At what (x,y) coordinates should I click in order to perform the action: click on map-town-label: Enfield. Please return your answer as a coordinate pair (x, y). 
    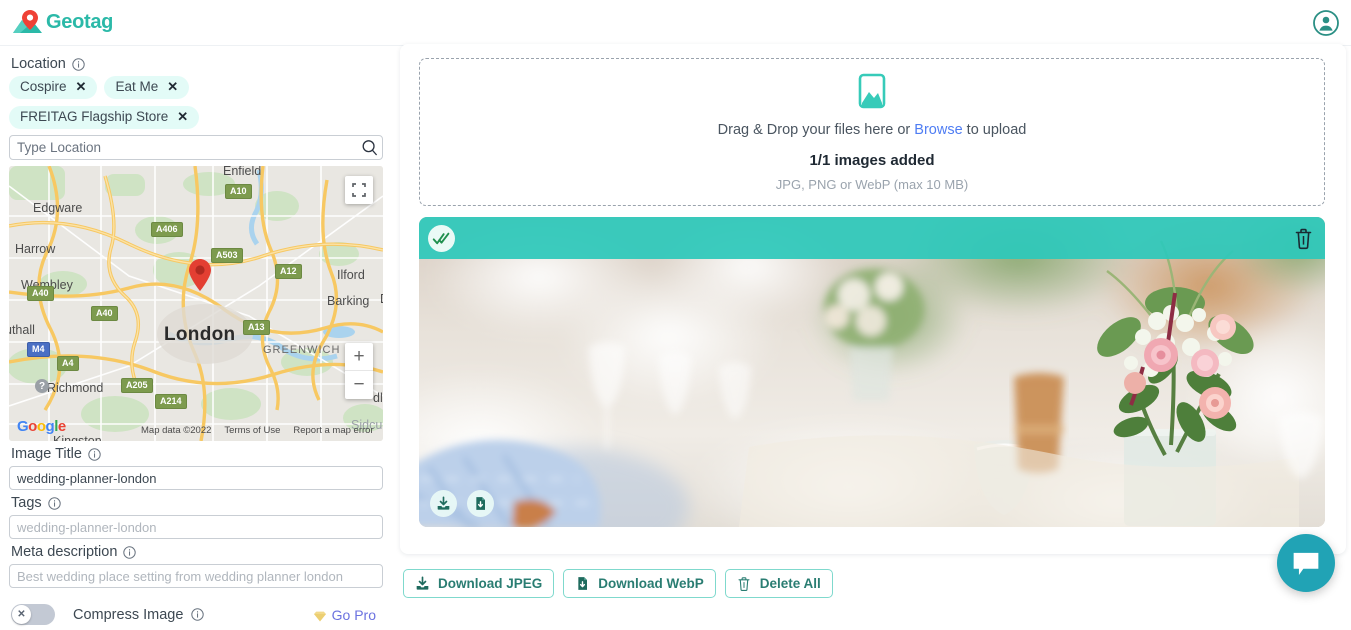
    Looking at the image, I should click on (242, 172).